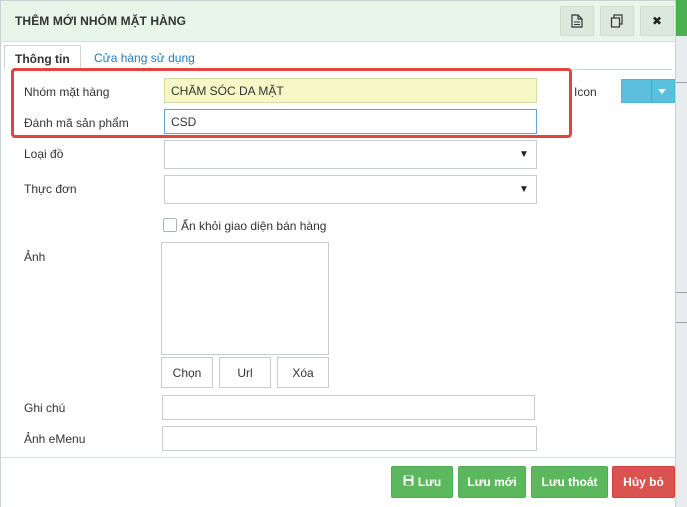 The image size is (687, 507). What do you see at coordinates (643, 482) in the screenshot?
I see `cancel-button: Hủy bỏ` at bounding box center [643, 482].